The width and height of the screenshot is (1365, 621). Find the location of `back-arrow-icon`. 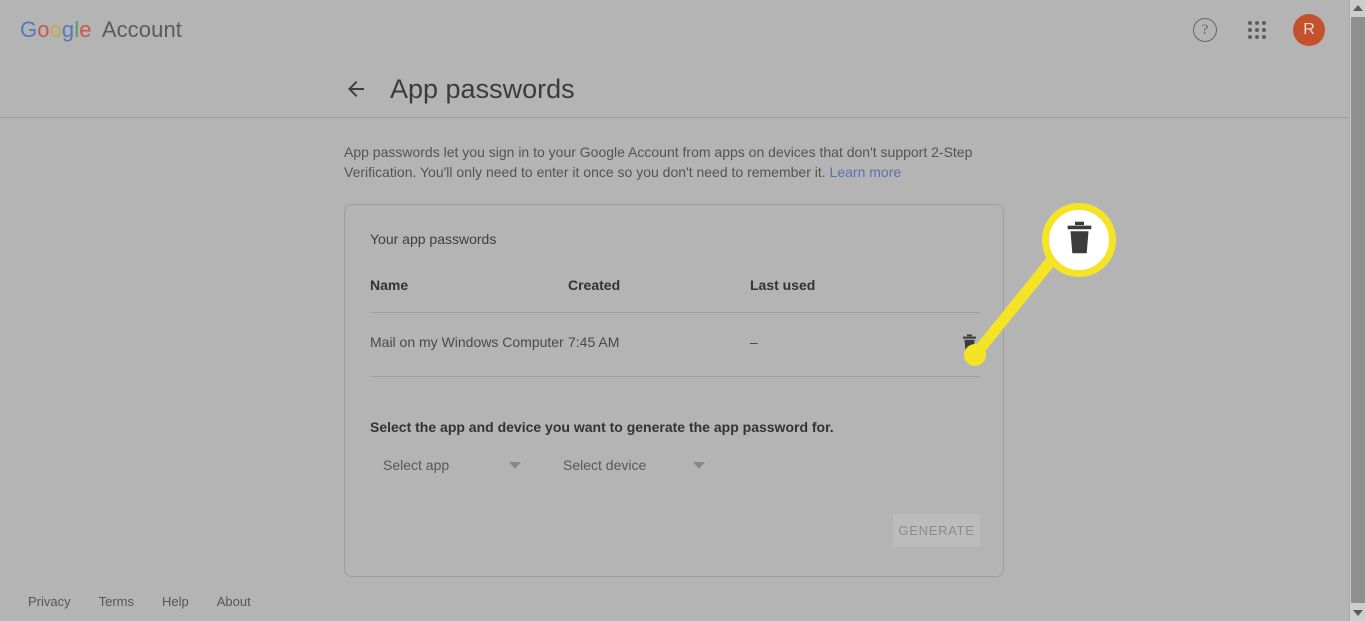

back-arrow-icon is located at coordinates (356, 89).